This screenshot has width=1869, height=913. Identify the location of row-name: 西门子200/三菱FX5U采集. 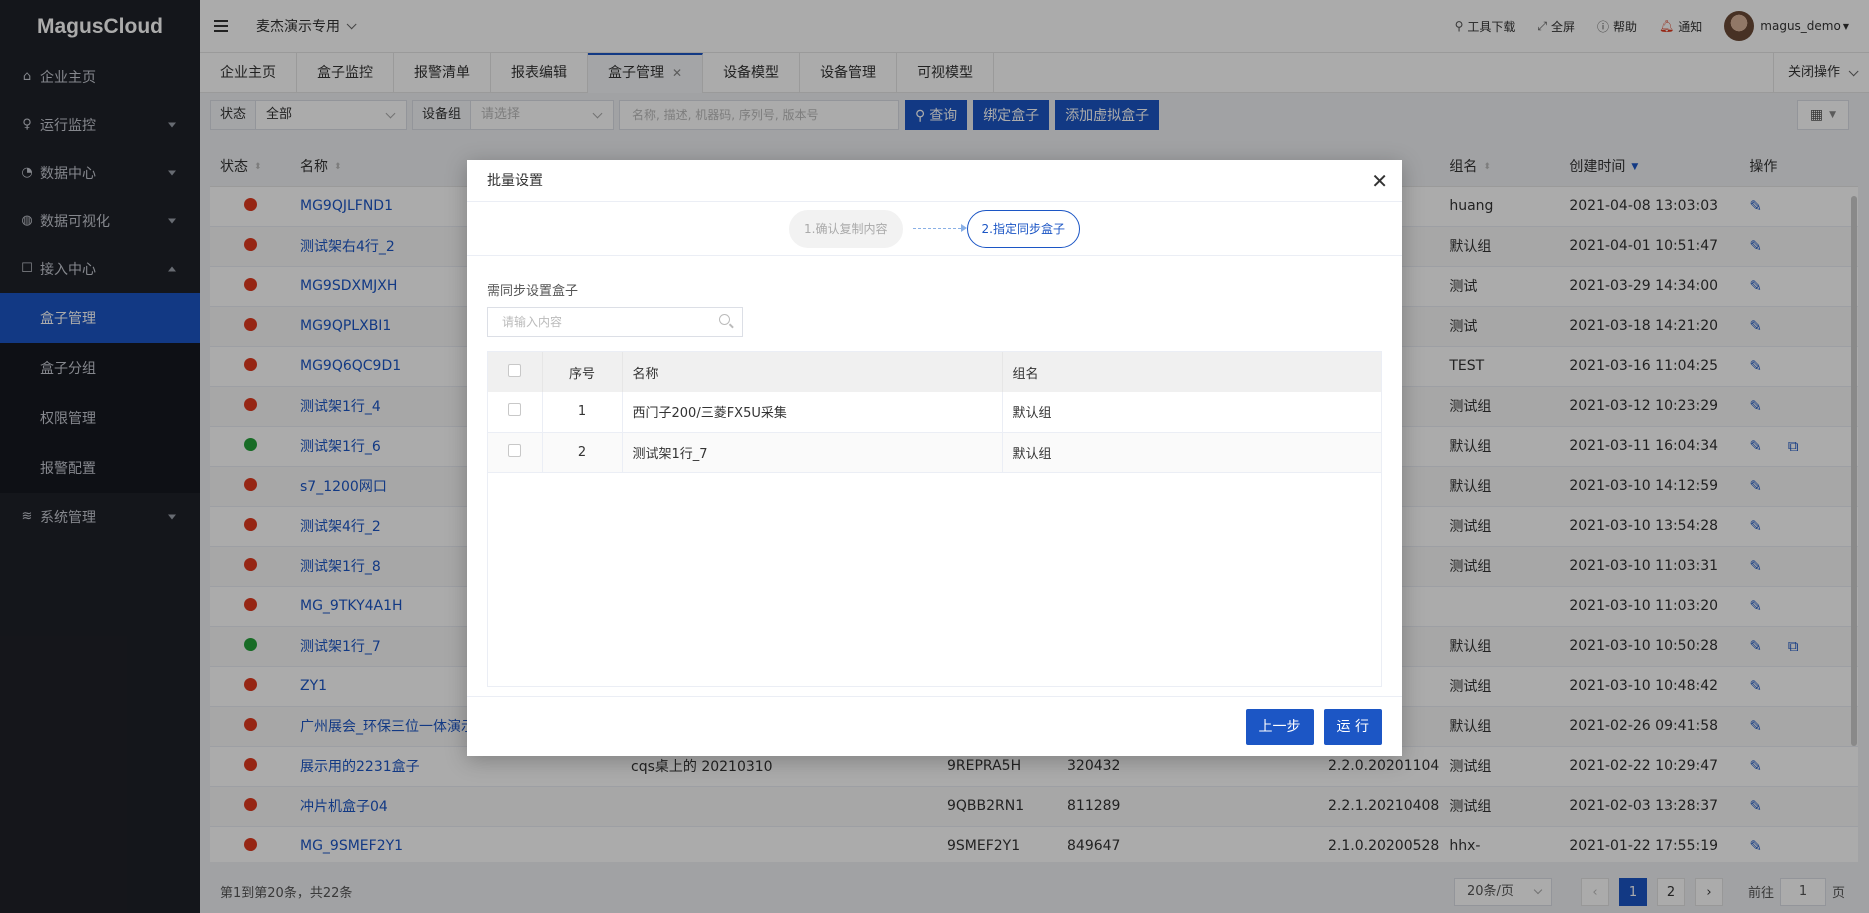
(812, 412).